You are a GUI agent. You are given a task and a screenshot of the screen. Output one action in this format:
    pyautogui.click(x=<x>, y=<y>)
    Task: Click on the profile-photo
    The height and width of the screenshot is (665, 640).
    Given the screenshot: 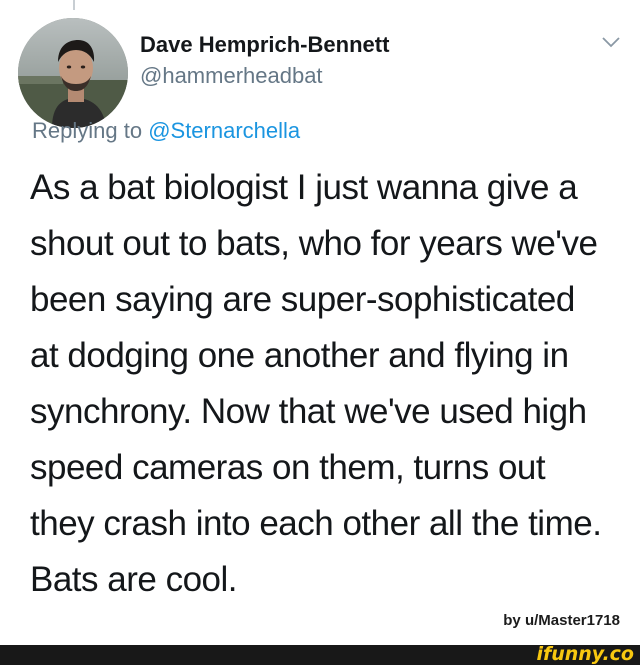 What is the action you would take?
    pyautogui.click(x=73, y=73)
    